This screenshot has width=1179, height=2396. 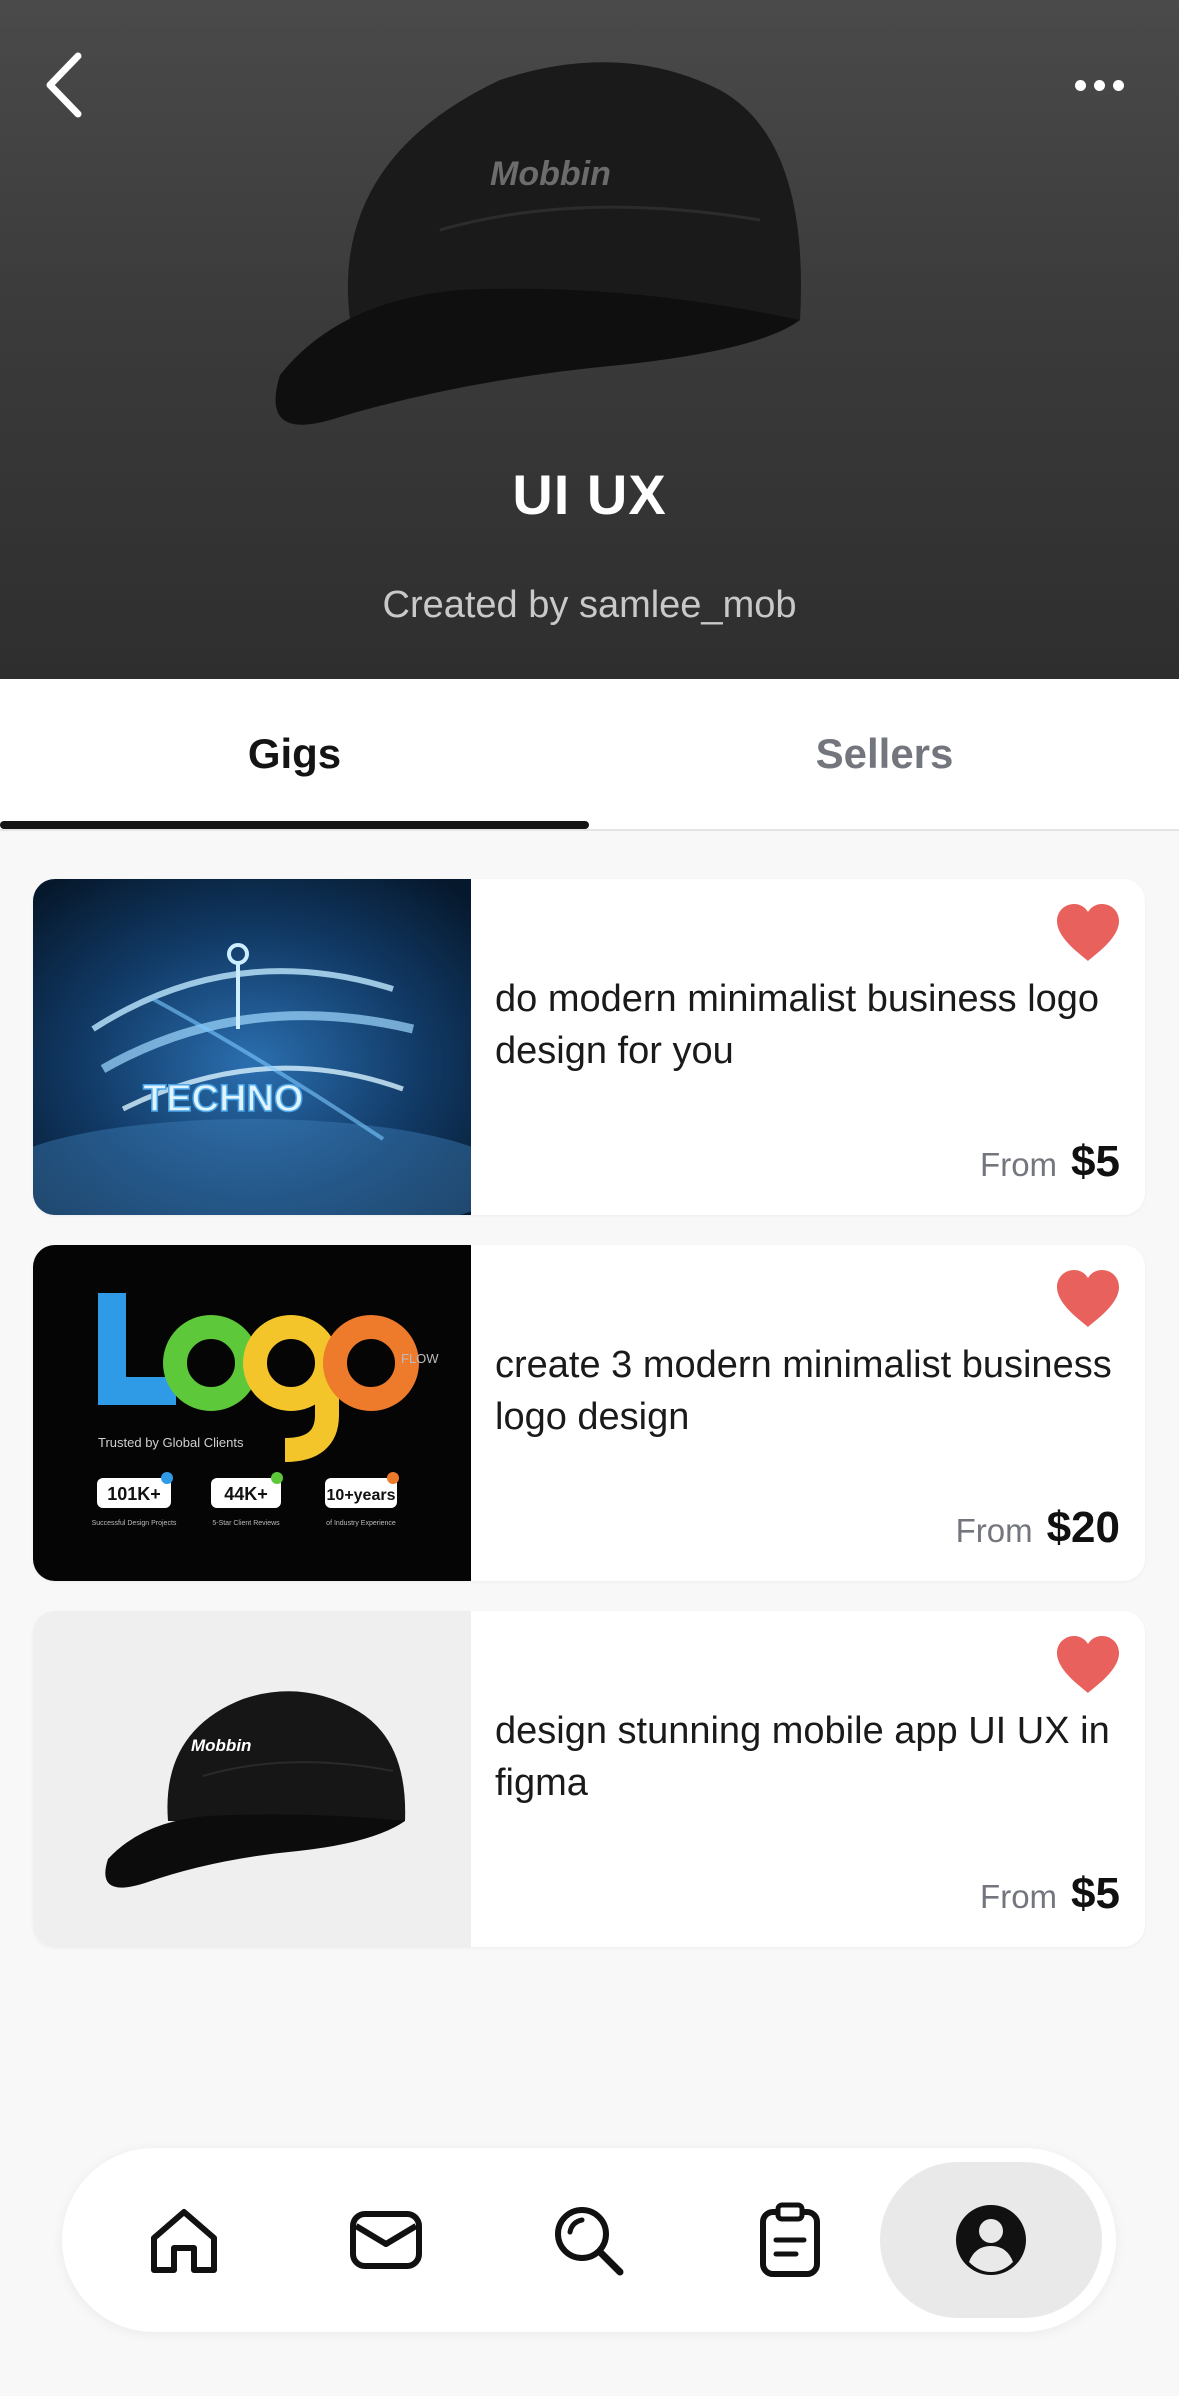 What do you see at coordinates (64, 85) in the screenshot?
I see `chevron-left-icon` at bounding box center [64, 85].